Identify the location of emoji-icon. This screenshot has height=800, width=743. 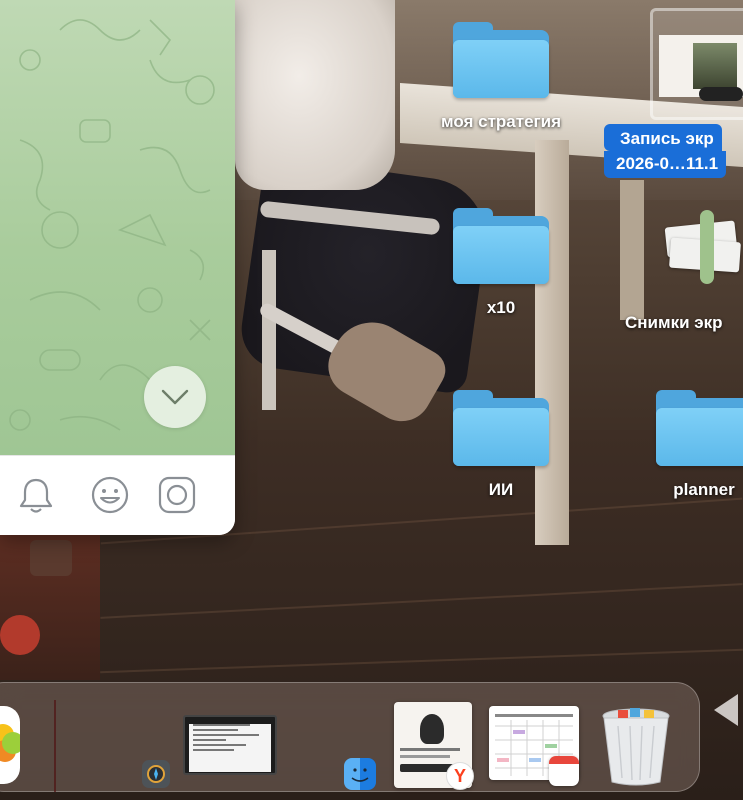
(110, 495).